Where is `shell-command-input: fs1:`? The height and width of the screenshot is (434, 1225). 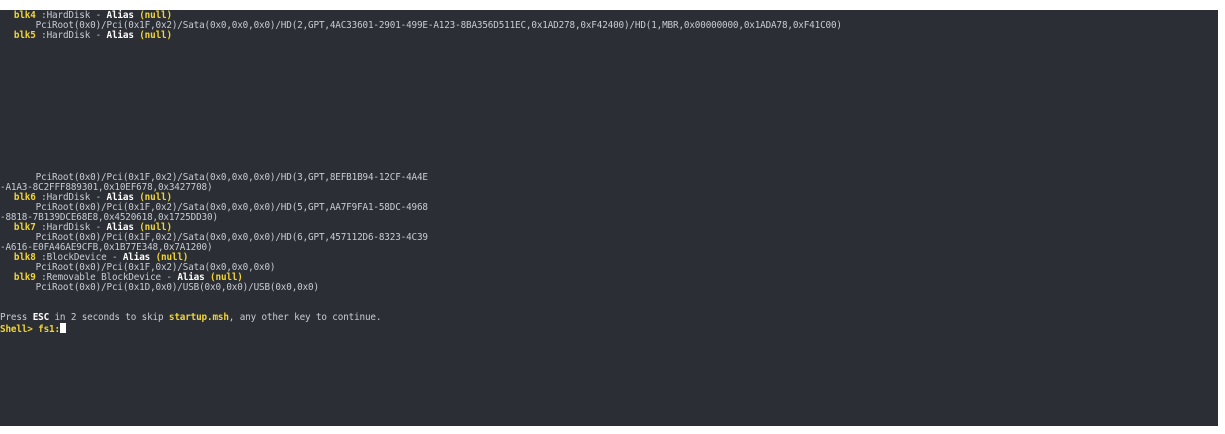
shell-command-input: fs1: is located at coordinates (49, 329).